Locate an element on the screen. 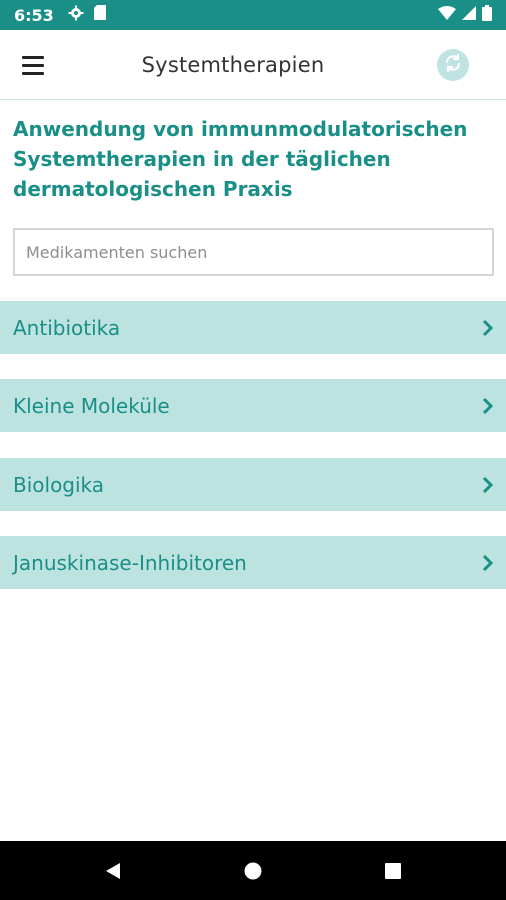 The width and height of the screenshot is (506, 900). refresh-button is located at coordinates (453, 65).